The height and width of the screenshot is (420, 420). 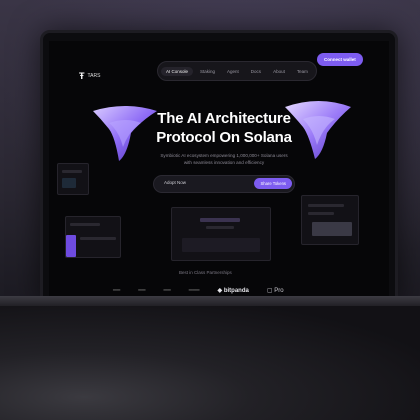 I want to click on tab-agent: Agent, so click(x=233, y=71).